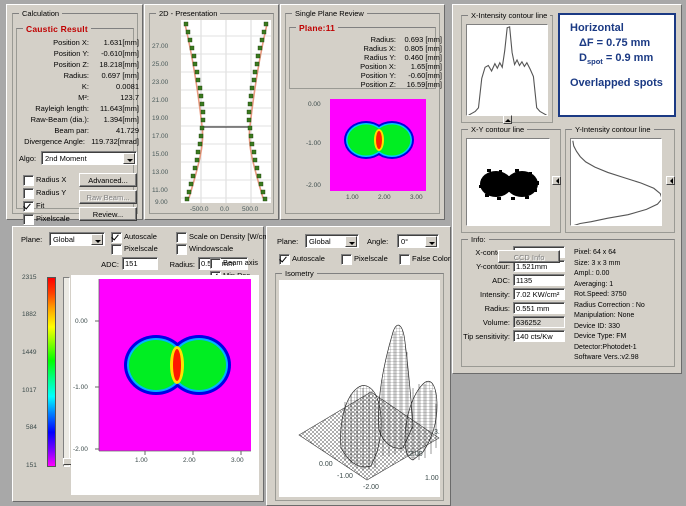 This screenshot has width=686, height=506. Describe the element at coordinates (597, 263) in the screenshot. I see `device-info-line: Size: 3 x 3 mm` at that location.